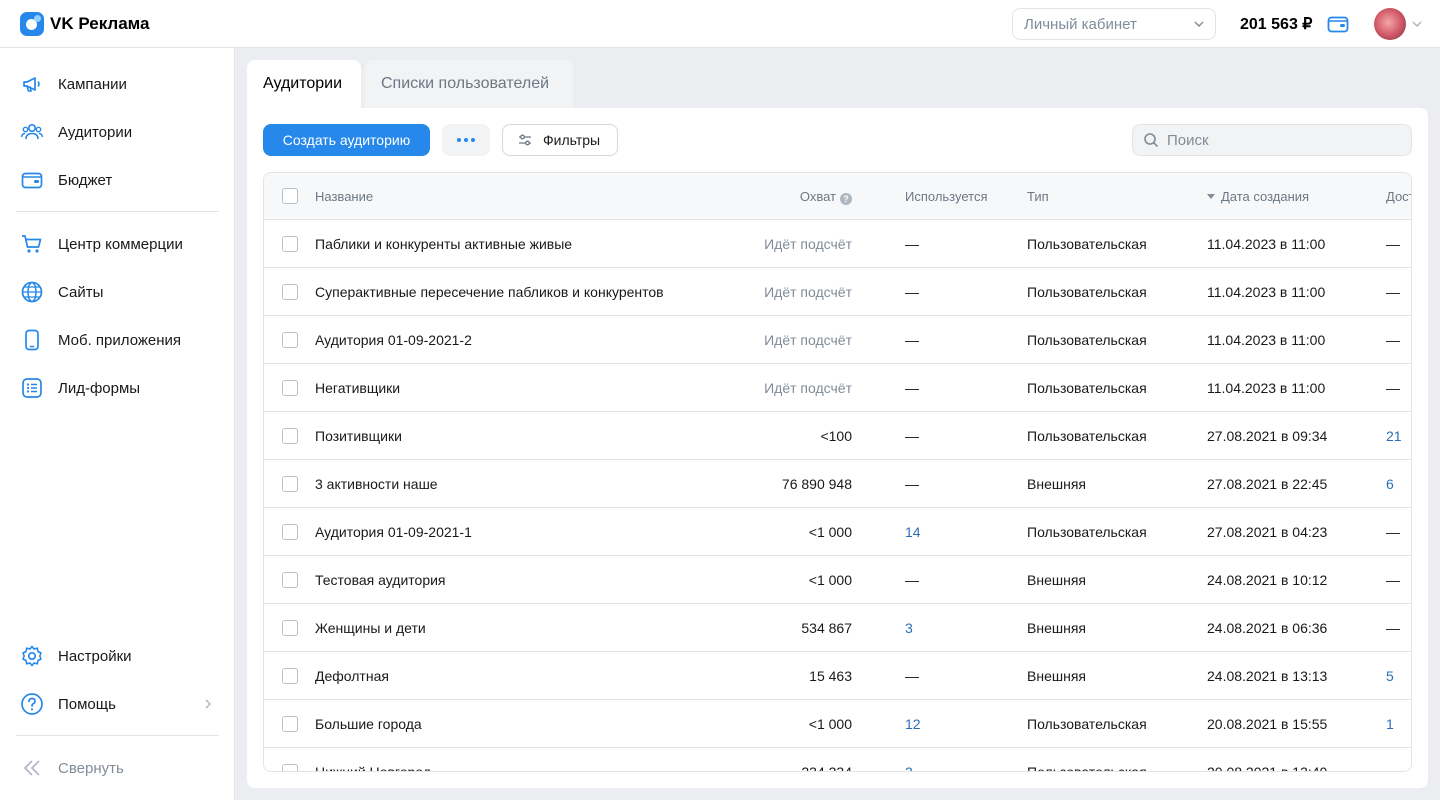  I want to click on search-box, so click(1272, 140).